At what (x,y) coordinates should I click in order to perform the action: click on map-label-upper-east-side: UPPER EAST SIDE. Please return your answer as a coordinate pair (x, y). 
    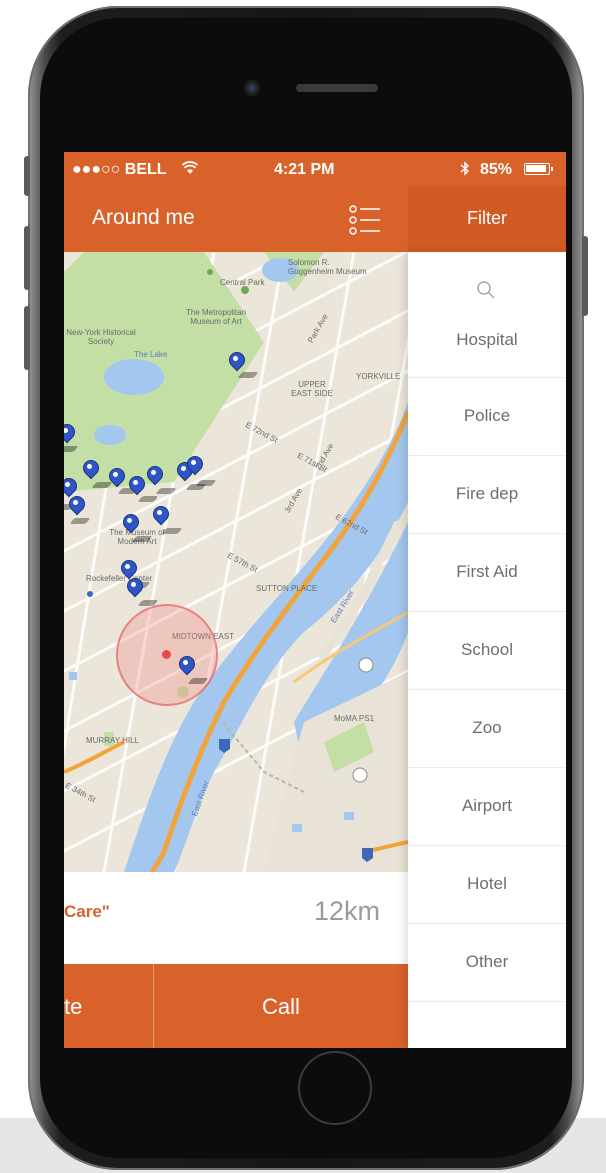
    Looking at the image, I should click on (312, 389).